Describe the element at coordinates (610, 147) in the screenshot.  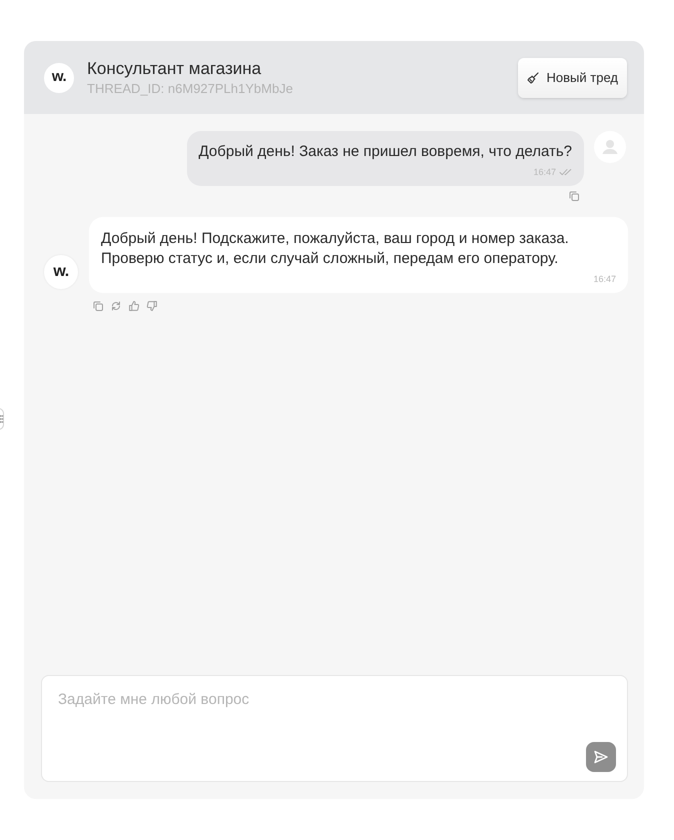
I see `user-avatar-icon` at that location.